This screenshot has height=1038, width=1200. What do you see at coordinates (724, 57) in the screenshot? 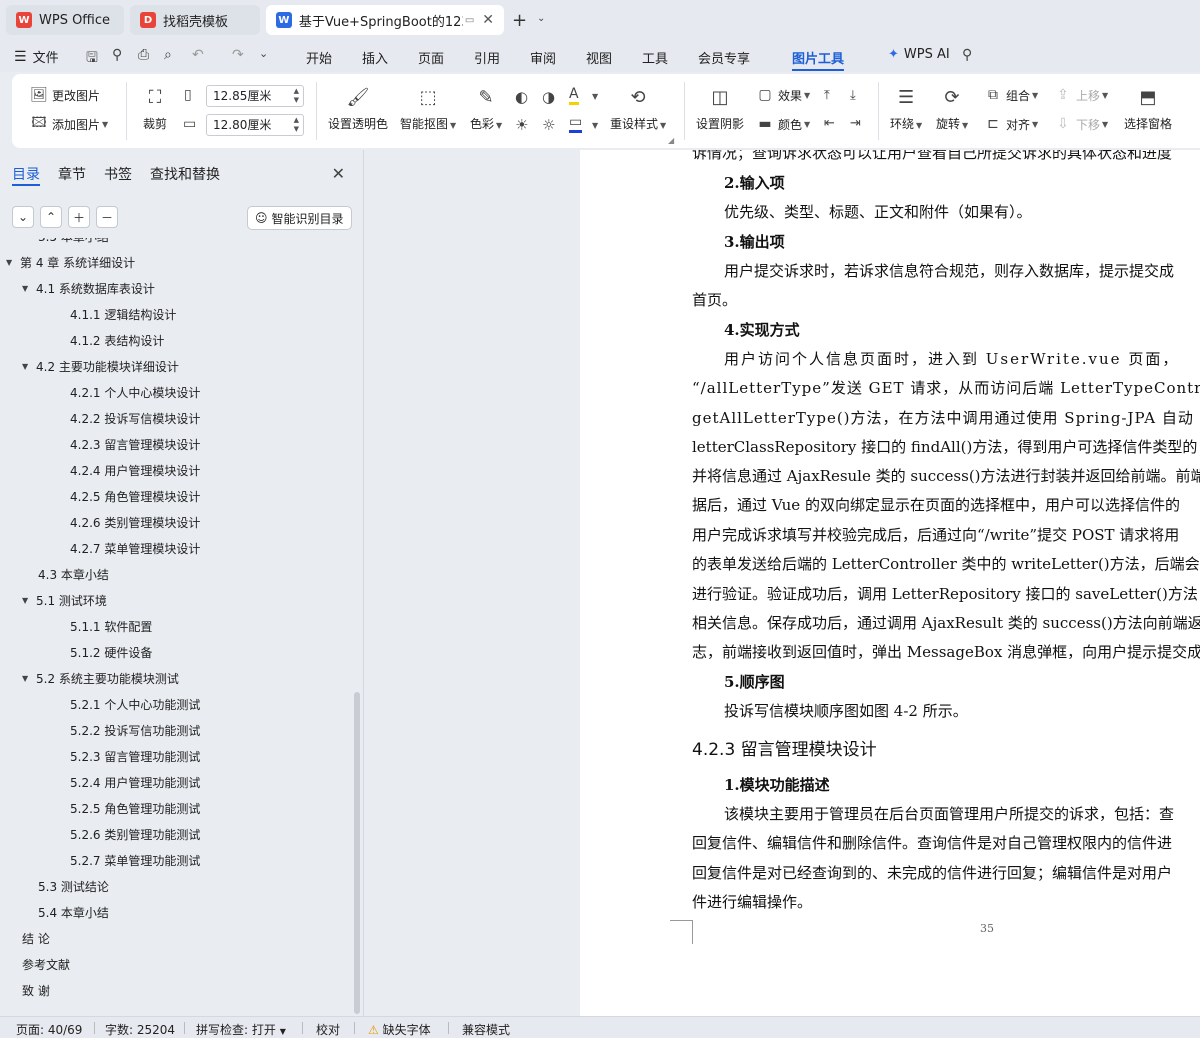
I see `menu-member: 会员专享` at bounding box center [724, 57].